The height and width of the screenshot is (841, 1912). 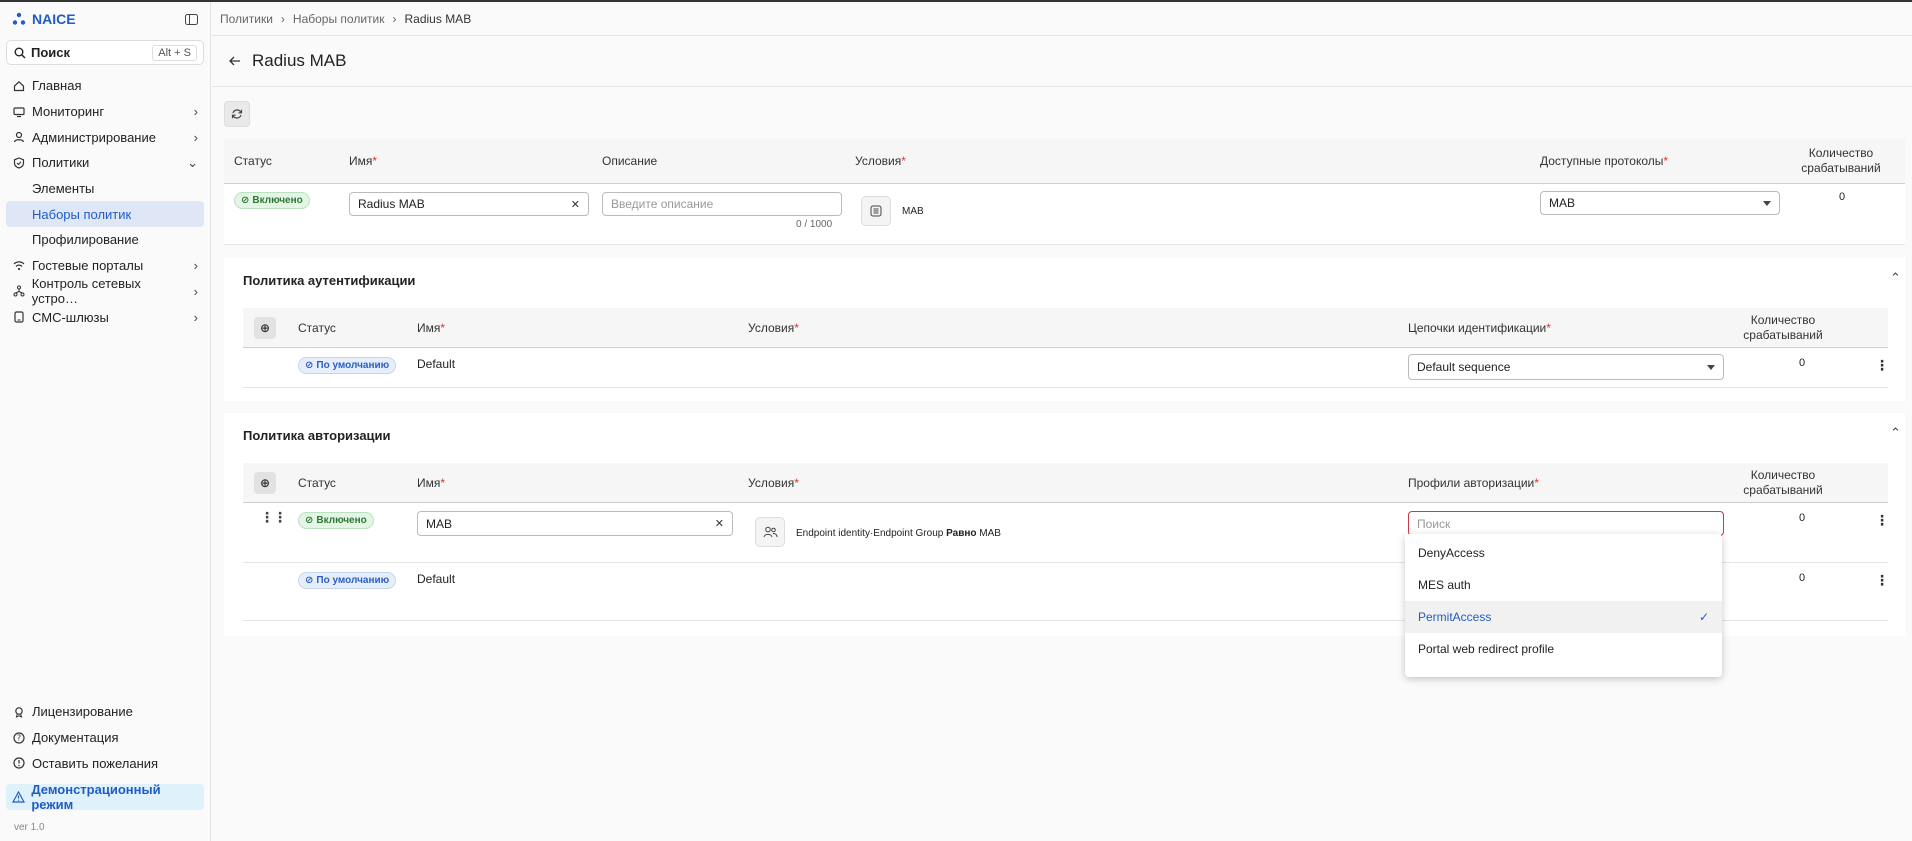 I want to click on nav-monitoring: Мониторинг ›, so click(x=105, y=112).